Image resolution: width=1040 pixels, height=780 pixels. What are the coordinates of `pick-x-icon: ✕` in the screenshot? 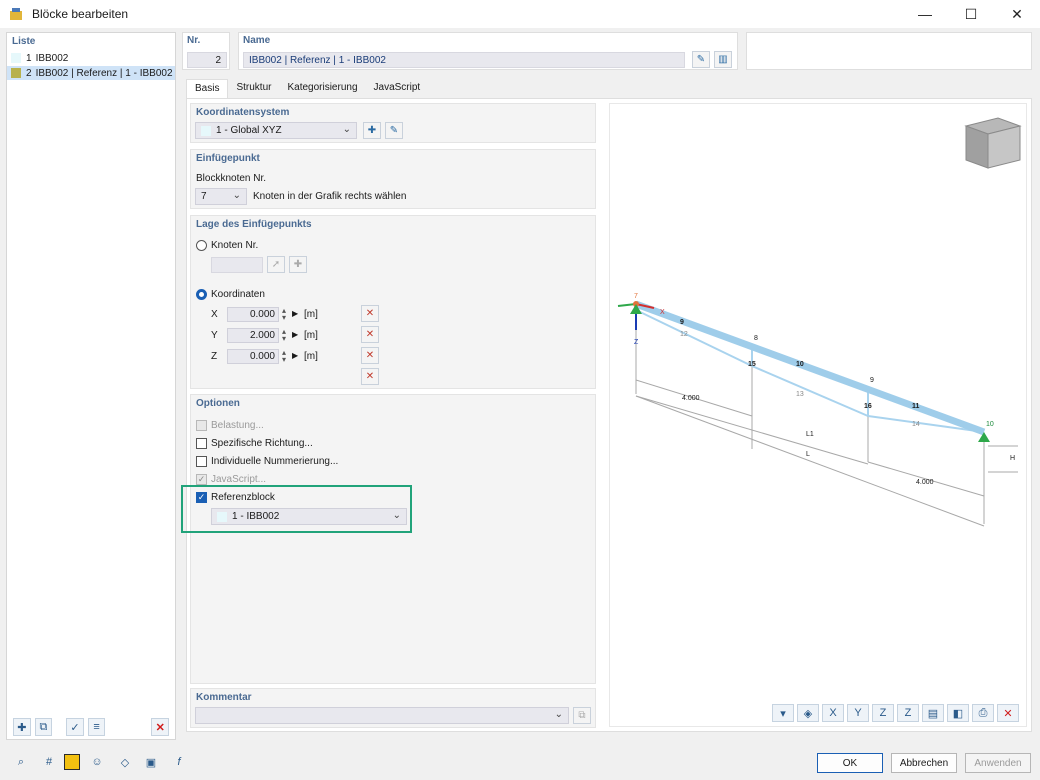 It's located at (370, 313).